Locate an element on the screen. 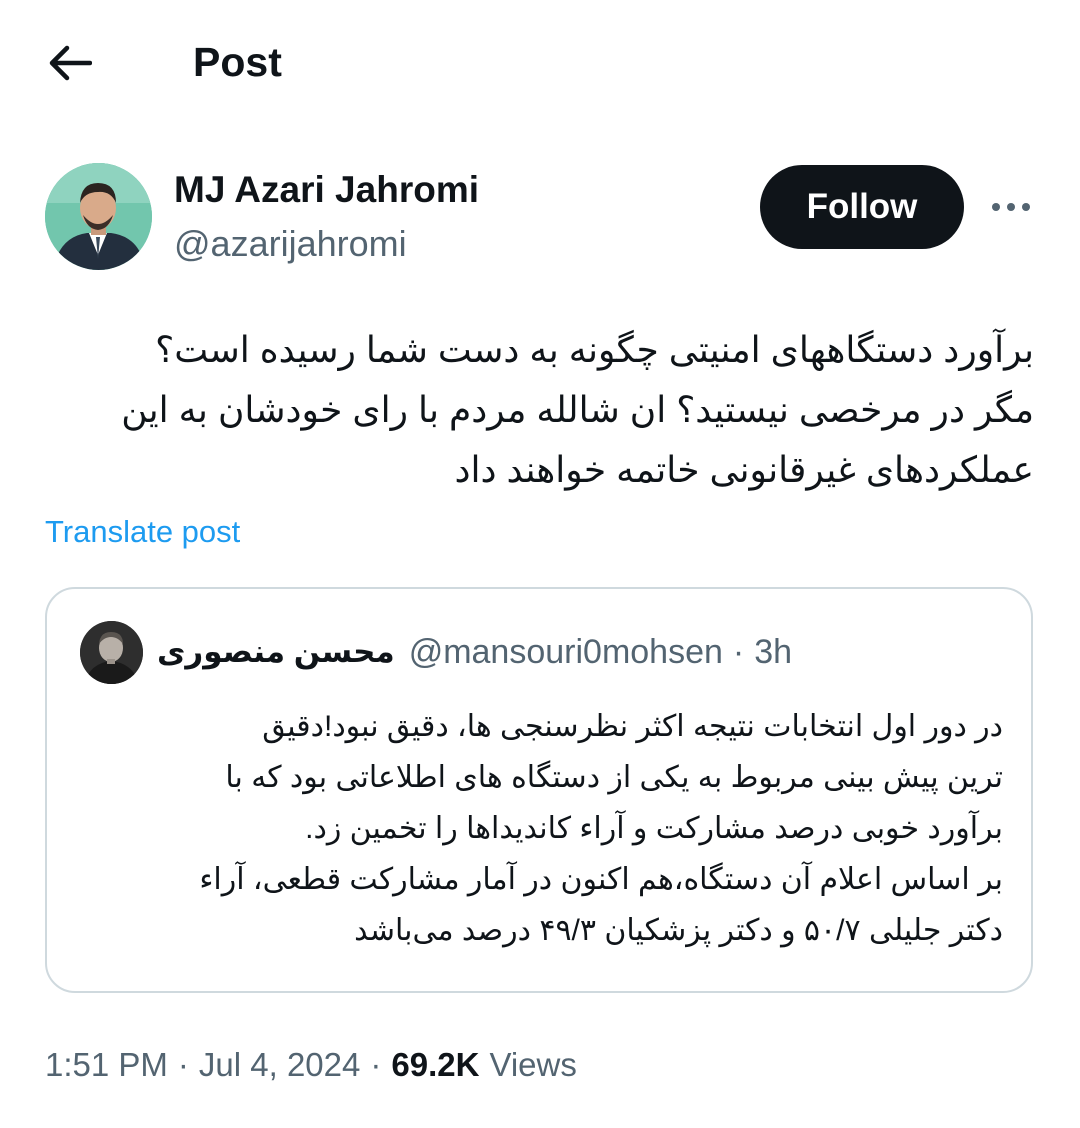  author-handle: @azarijahromi is located at coordinates (290, 244).